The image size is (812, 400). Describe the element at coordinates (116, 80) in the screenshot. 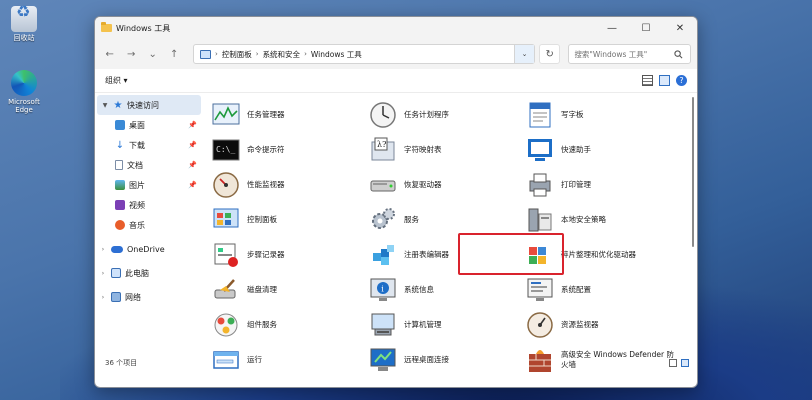

I see `organize-button: 组织 ▾` at that location.